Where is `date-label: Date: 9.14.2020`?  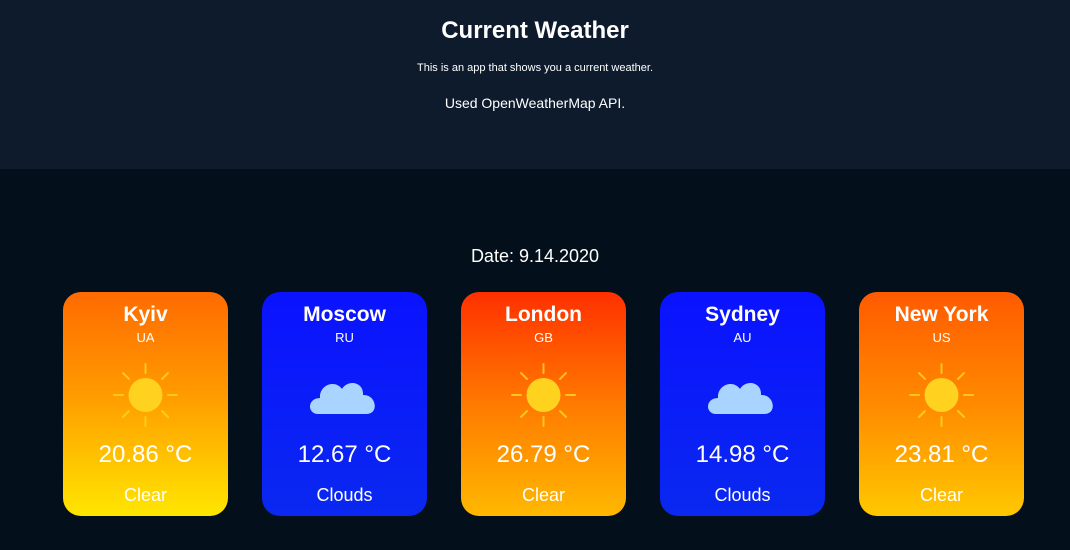
date-label: Date: 9.14.2020 is located at coordinates (535, 256).